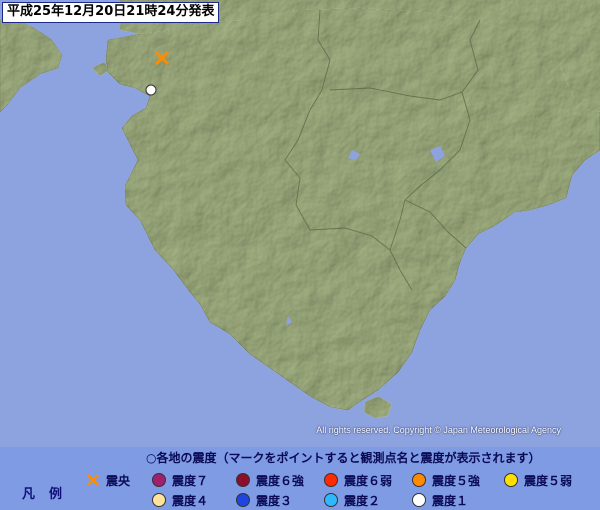 The image size is (600, 510). Describe the element at coordinates (118, 480) in the screenshot. I see `legend-epicenter-label: 震央` at that location.